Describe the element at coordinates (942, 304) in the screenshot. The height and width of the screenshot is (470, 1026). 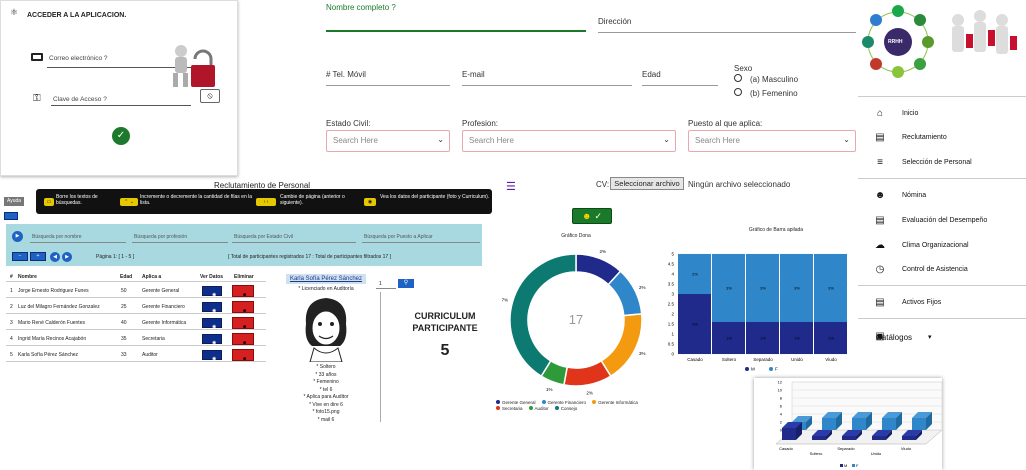
I see `nav-item-activos: ▤ Activos Fijos` at that location.